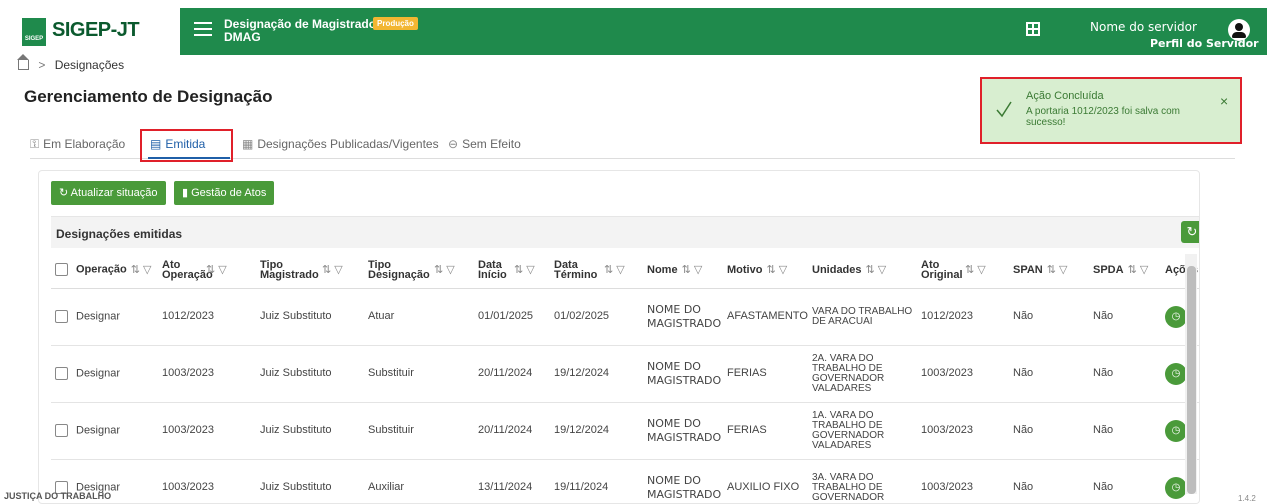 Image resolution: width=1271 pixels, height=504 pixels. I want to click on sigep-logo-icon: SIGEP, so click(34, 32).